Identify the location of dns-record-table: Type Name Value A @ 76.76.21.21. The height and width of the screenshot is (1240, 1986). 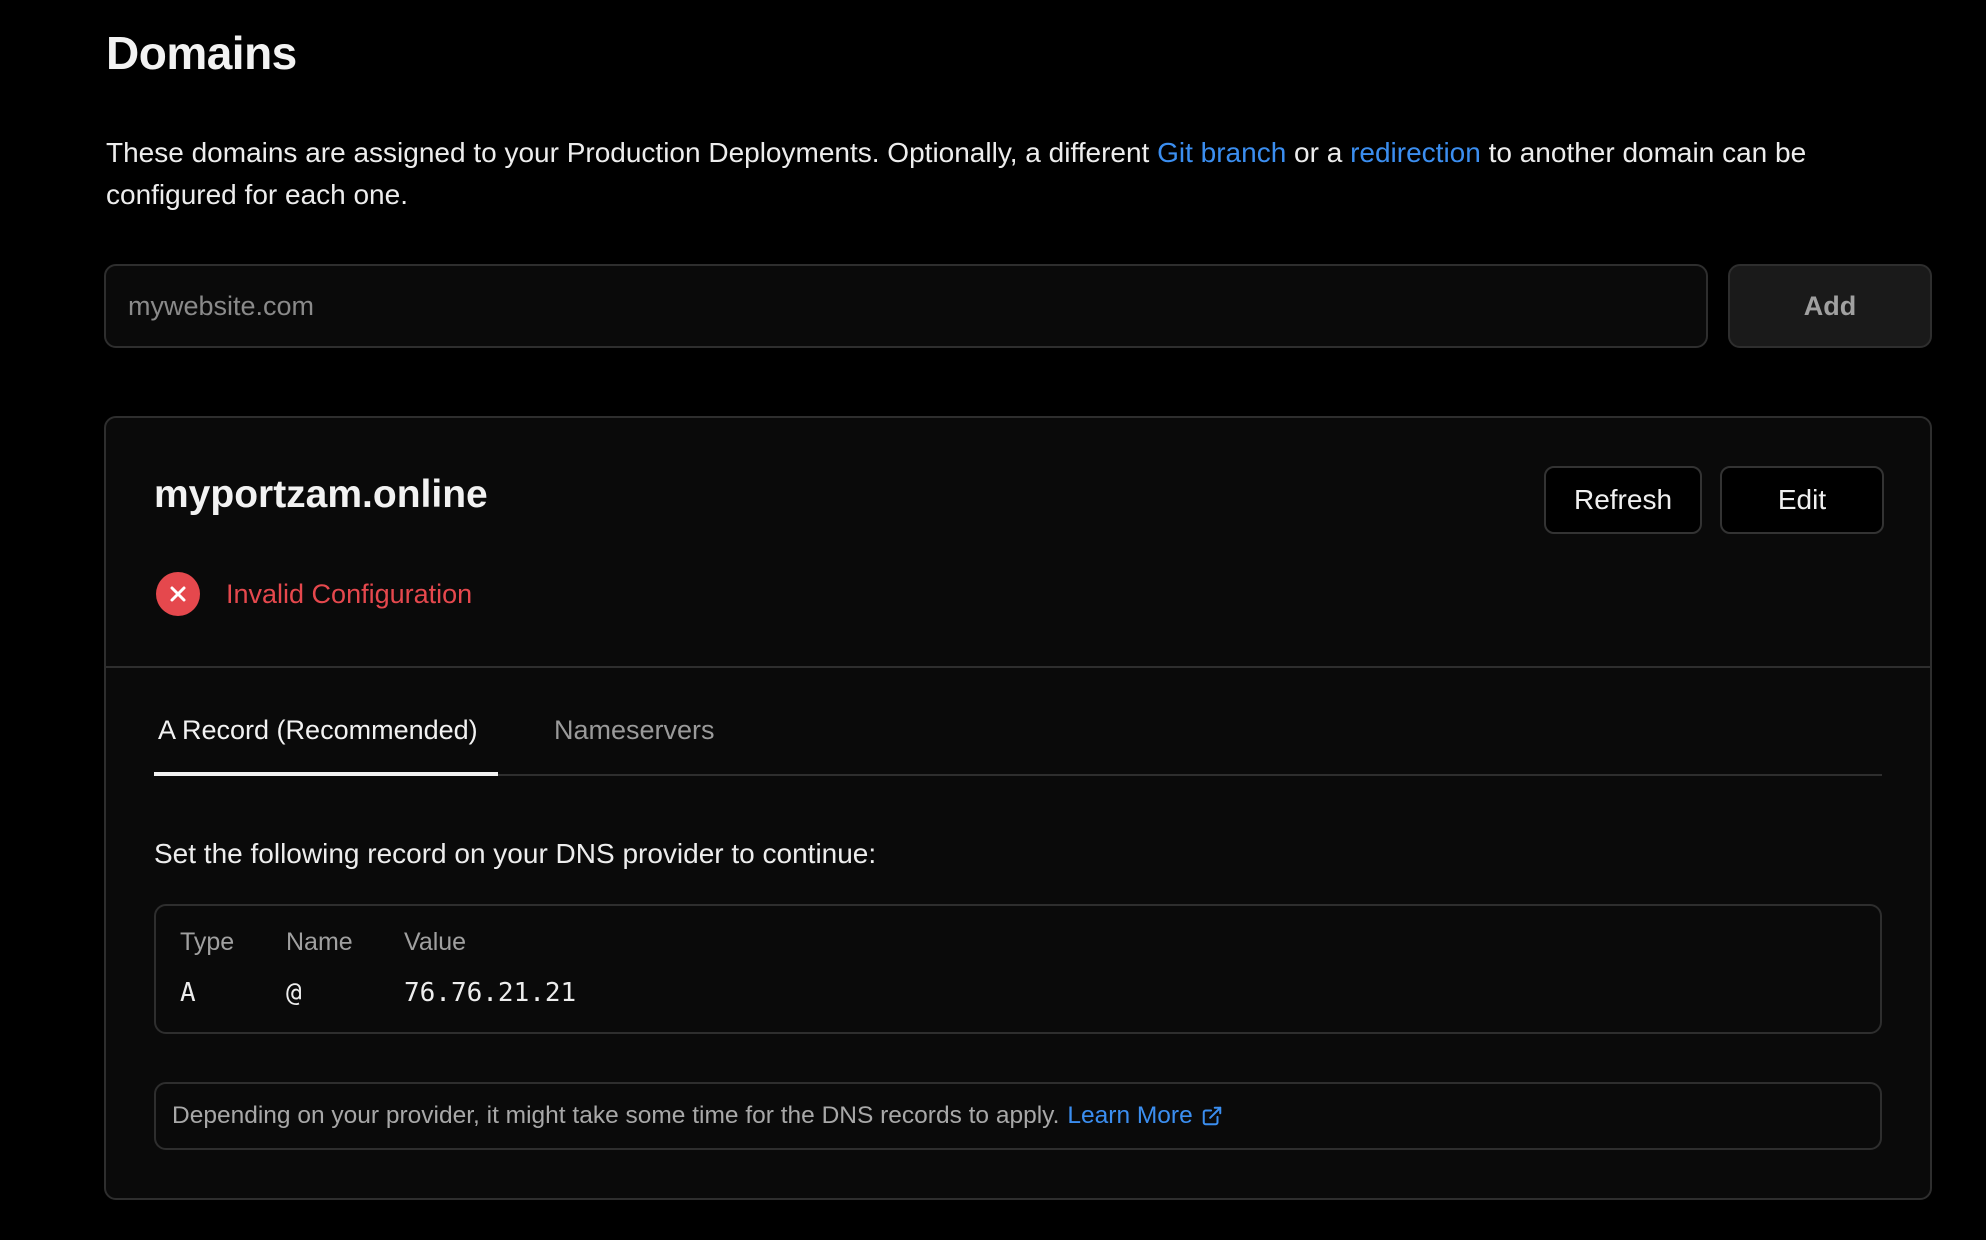
(1018, 969).